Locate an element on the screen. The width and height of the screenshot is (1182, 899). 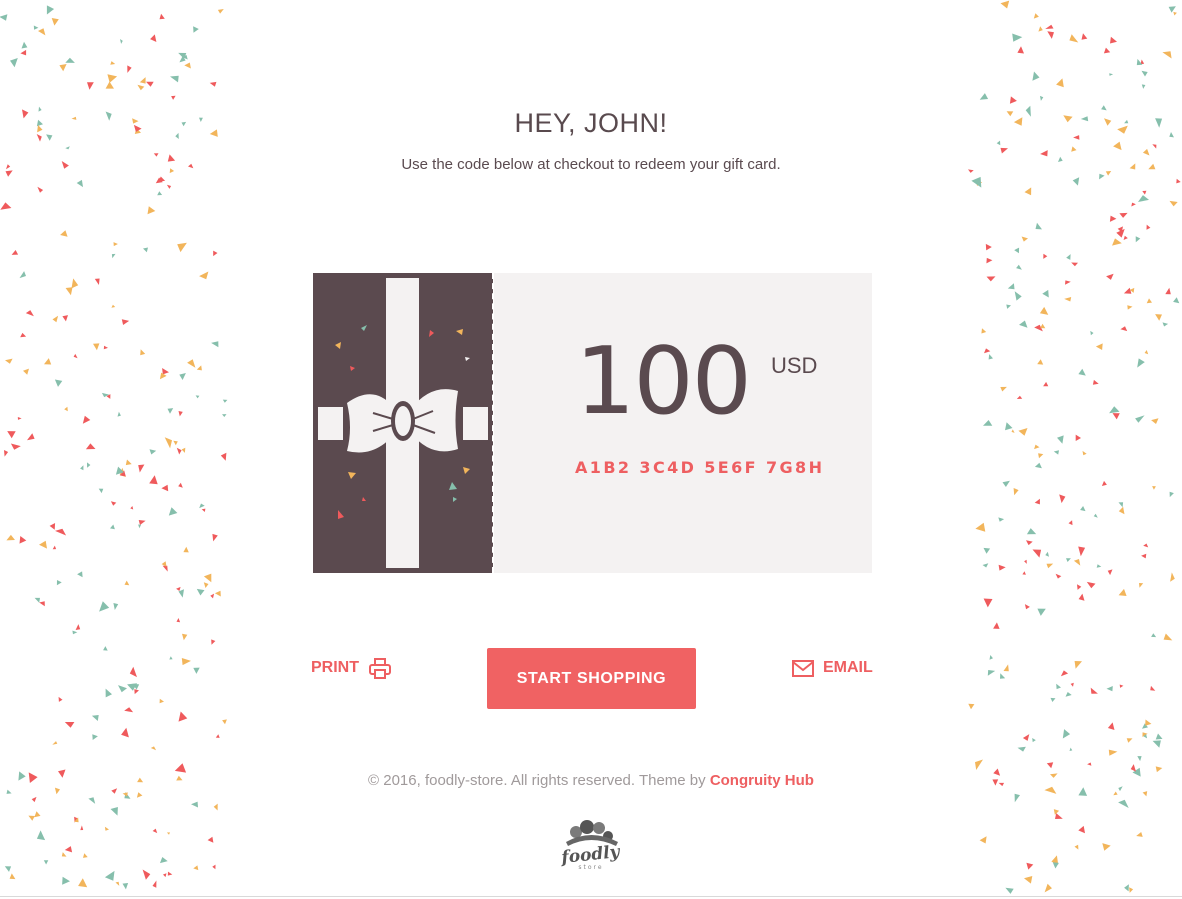
start-shopping-button: START SHOPPING is located at coordinates (591, 678).